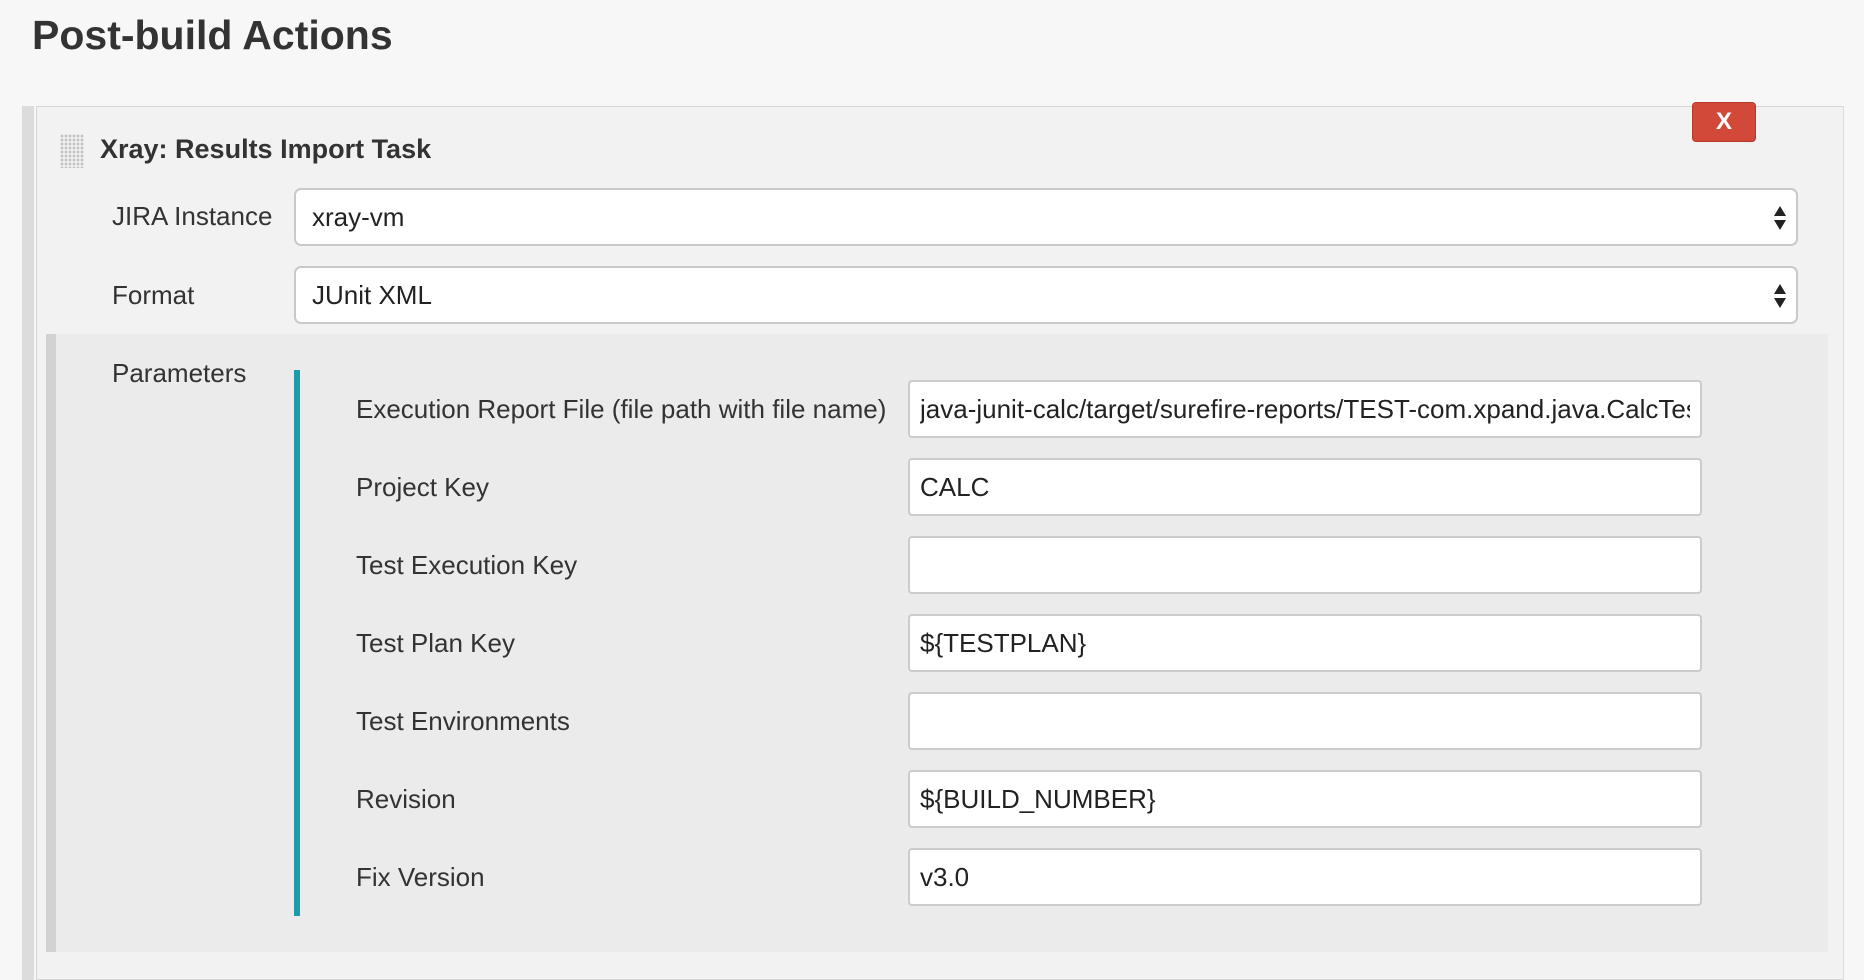 The height and width of the screenshot is (980, 1864). What do you see at coordinates (463, 721) in the screenshot?
I see `test-environments-label: Test Environments` at bounding box center [463, 721].